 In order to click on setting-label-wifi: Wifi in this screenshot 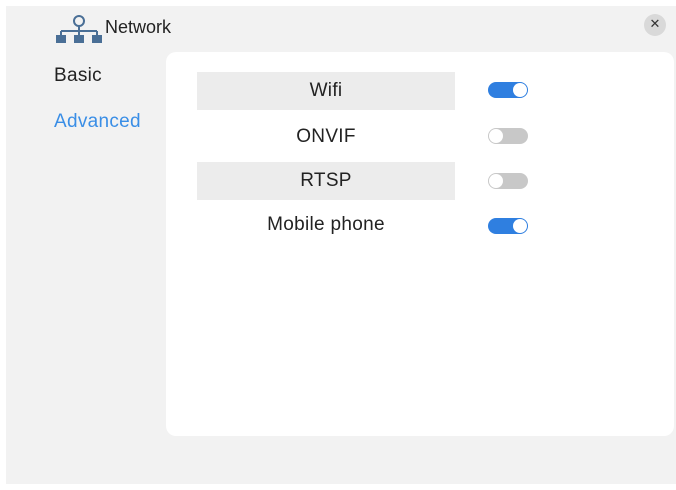, I will do `click(326, 90)`.